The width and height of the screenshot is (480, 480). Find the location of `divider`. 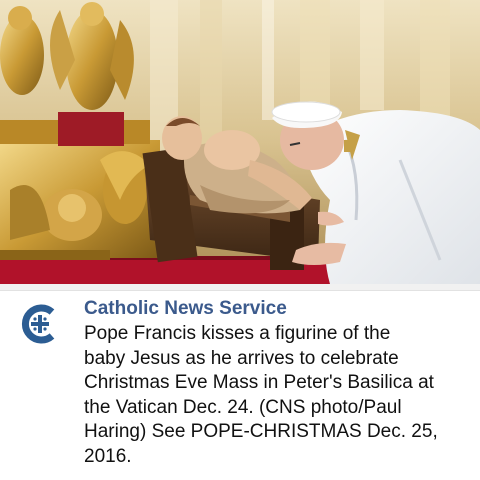

divider is located at coordinates (240, 287).